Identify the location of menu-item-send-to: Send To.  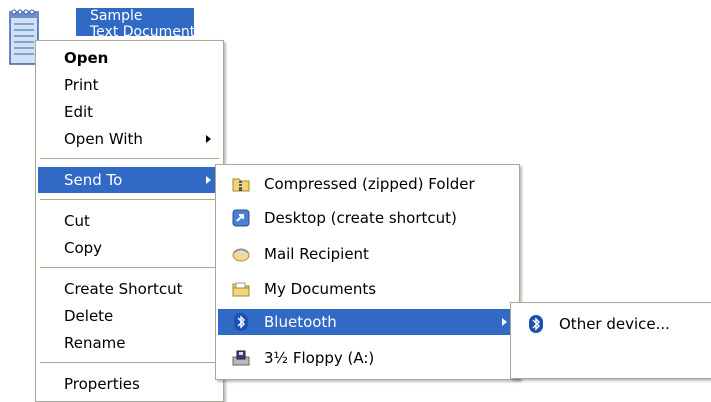
(129, 180).